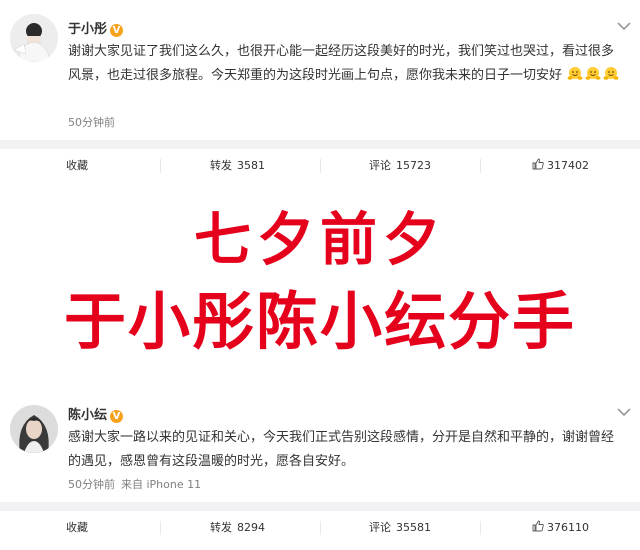 This screenshot has height=550, width=640. I want to click on username-text: 于小彤, so click(87, 29).